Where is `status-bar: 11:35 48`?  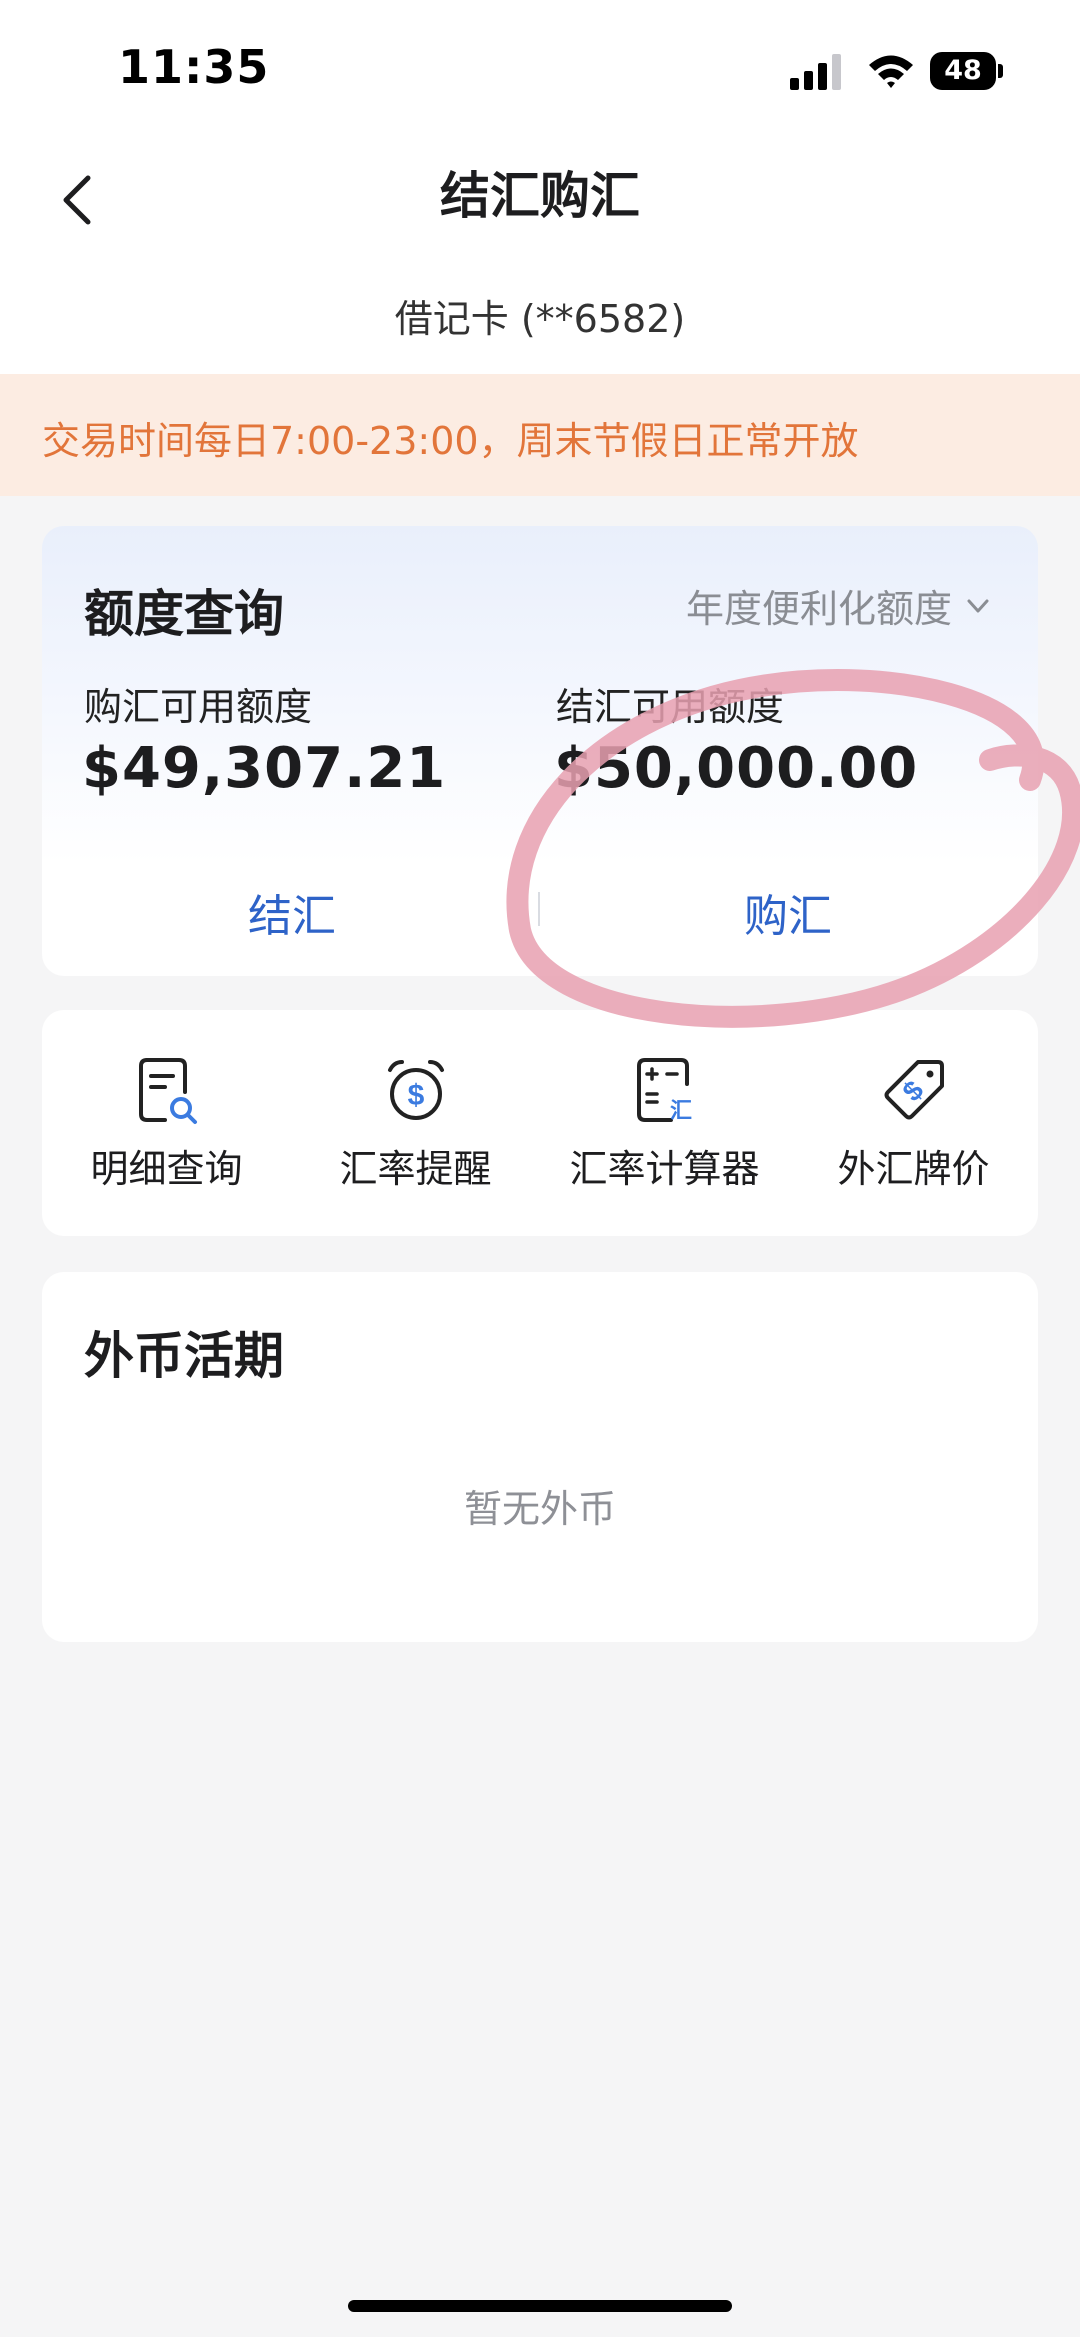 status-bar: 11:35 48 is located at coordinates (540, 70).